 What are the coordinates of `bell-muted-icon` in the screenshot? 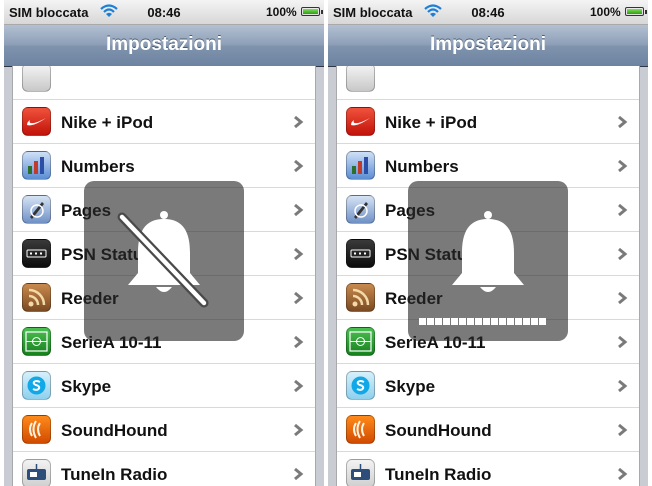 It's located at (163, 259).